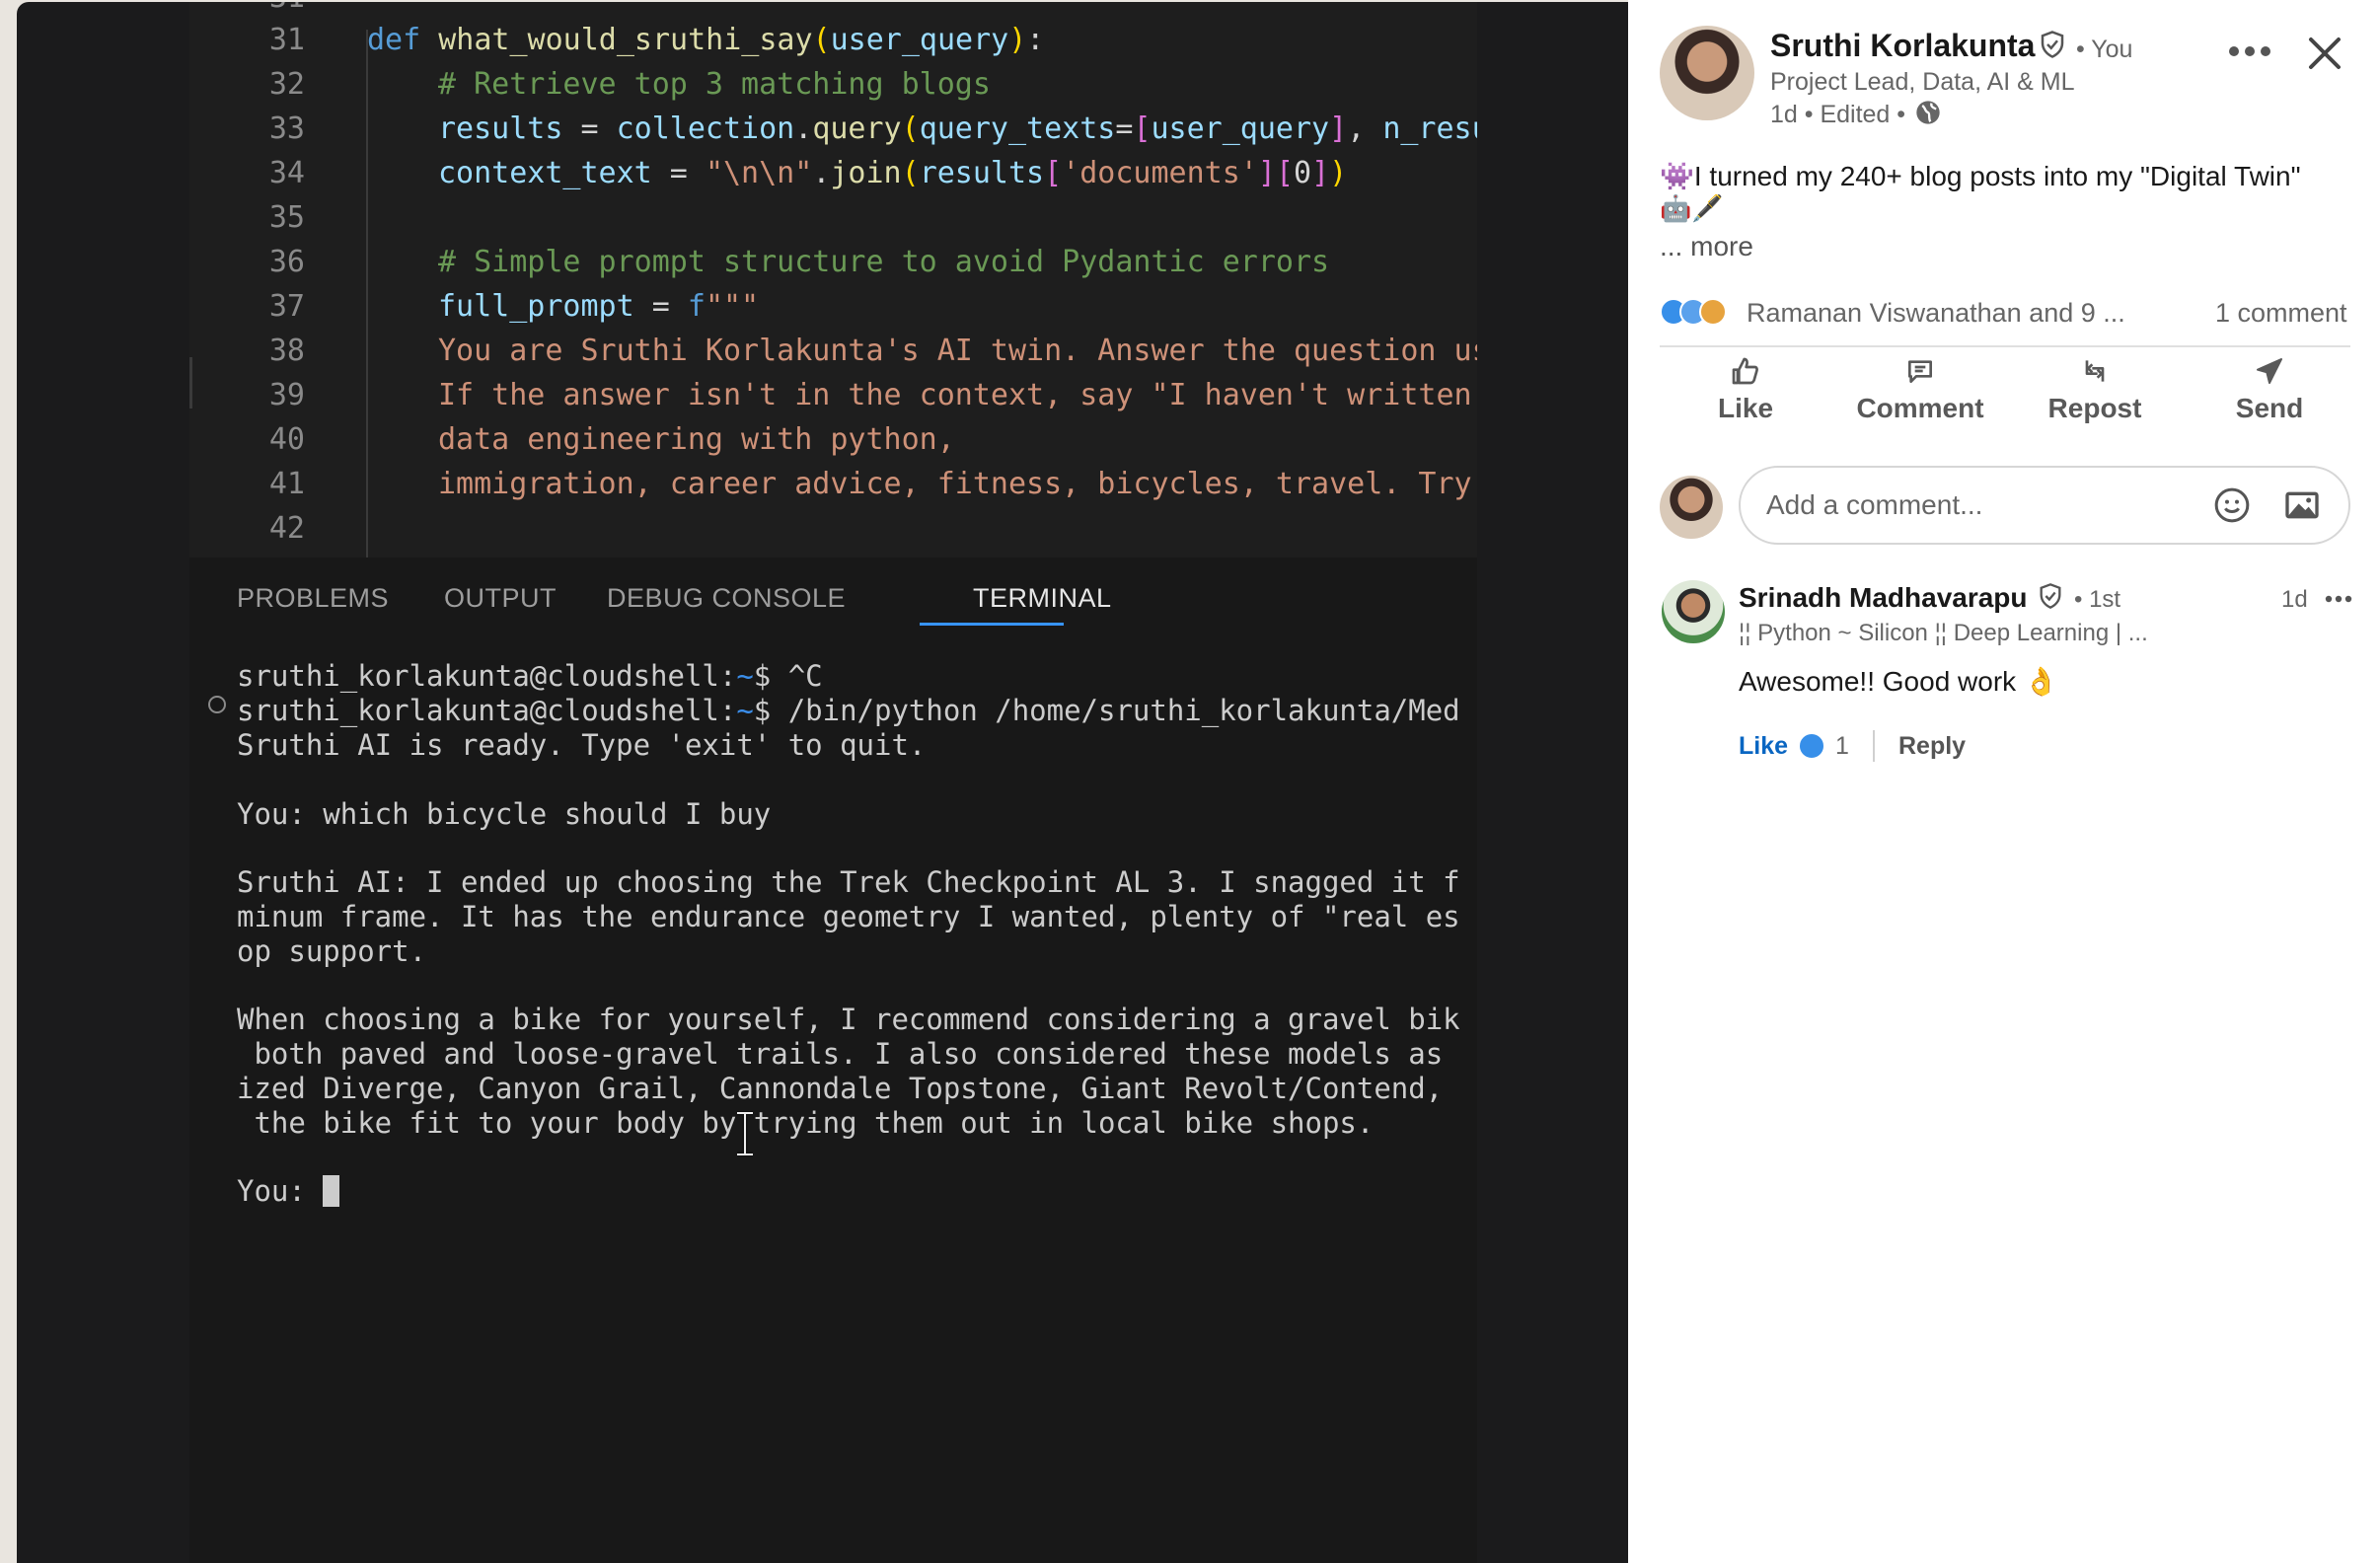 This screenshot has height=1563, width=2380. What do you see at coordinates (286, 262) in the screenshot?
I see `line-number: 36` at bounding box center [286, 262].